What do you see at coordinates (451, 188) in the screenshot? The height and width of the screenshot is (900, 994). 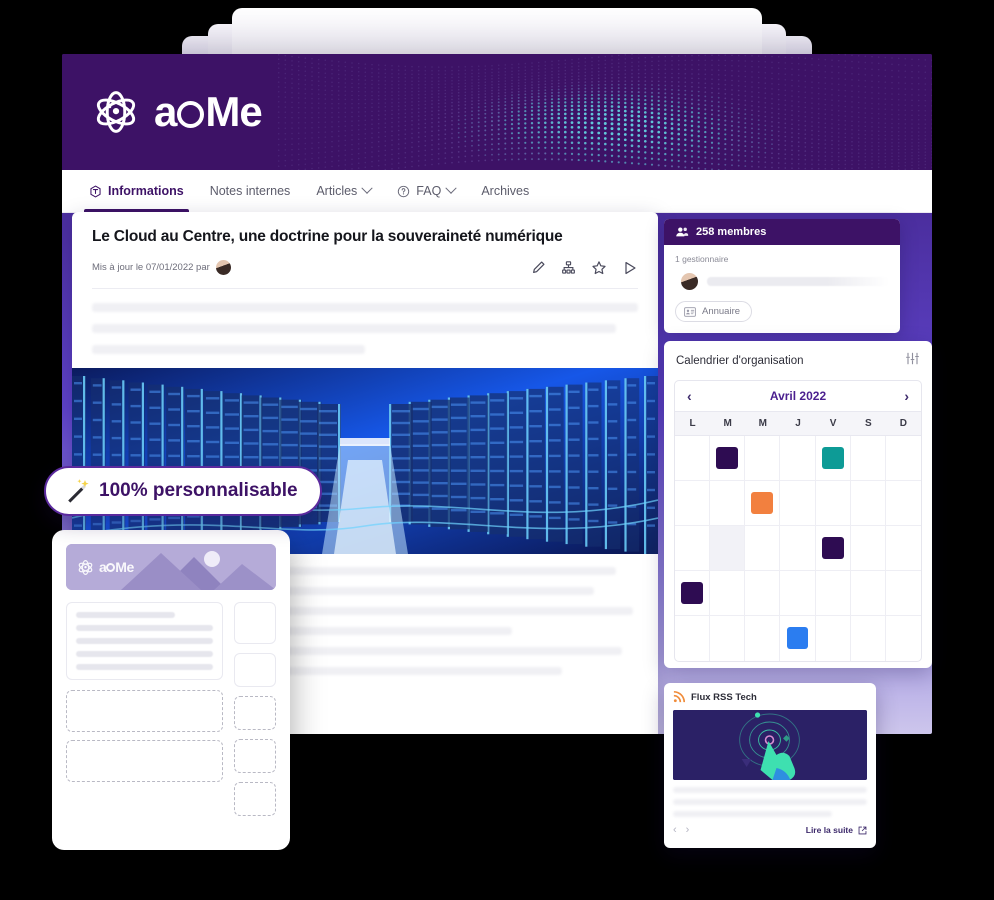 I see `chevron-down-icon` at bounding box center [451, 188].